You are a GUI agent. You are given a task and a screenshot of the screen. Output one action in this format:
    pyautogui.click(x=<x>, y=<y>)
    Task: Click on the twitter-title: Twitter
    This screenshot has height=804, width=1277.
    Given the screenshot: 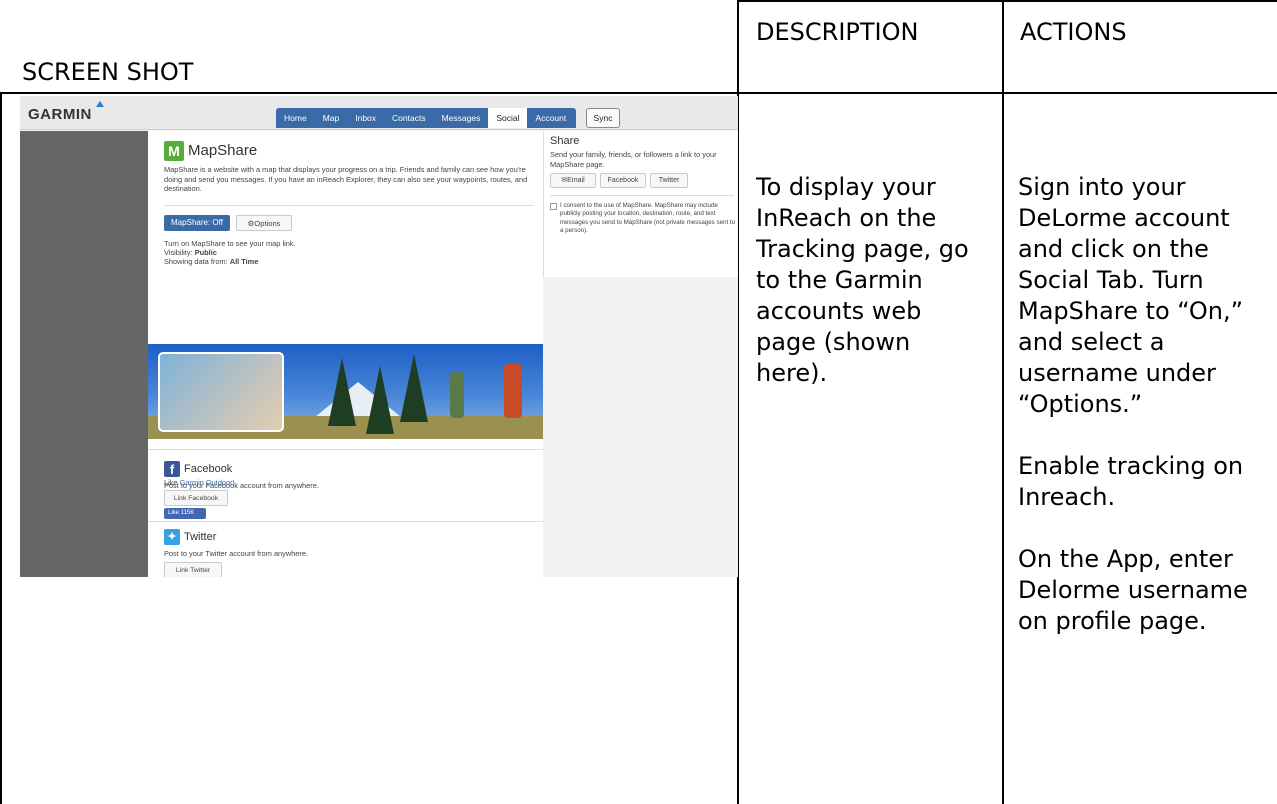 What is the action you would take?
    pyautogui.click(x=200, y=537)
    